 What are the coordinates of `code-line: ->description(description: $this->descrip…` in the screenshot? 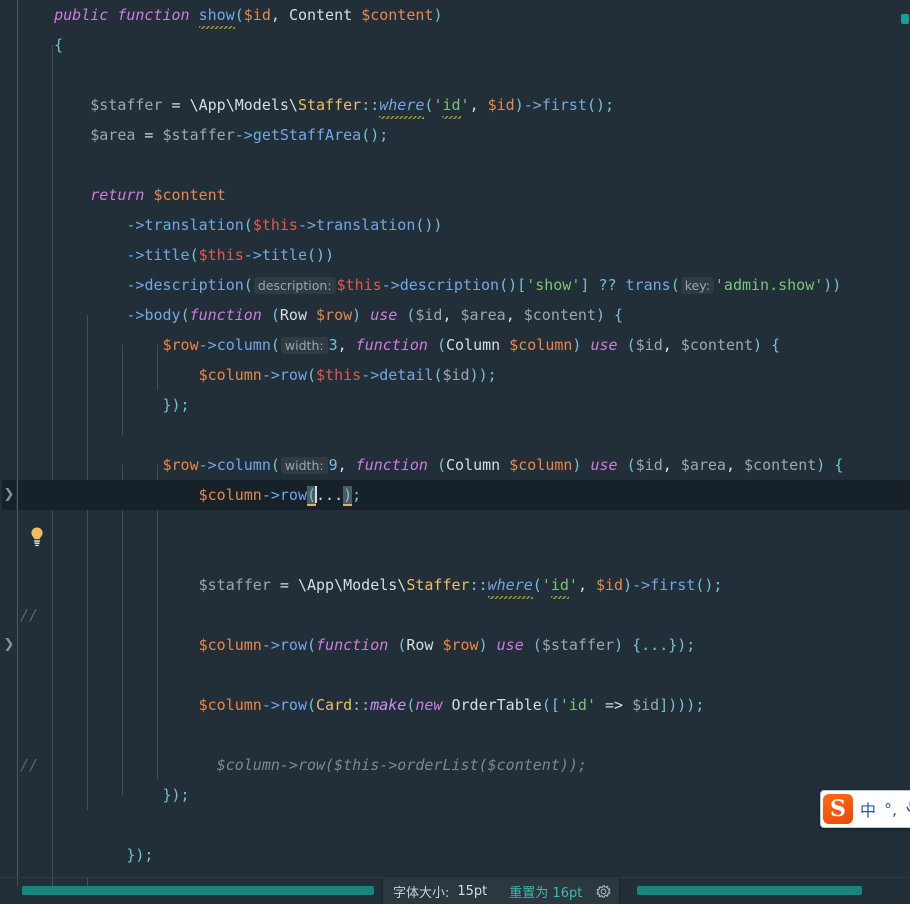 It's located at (455, 285).